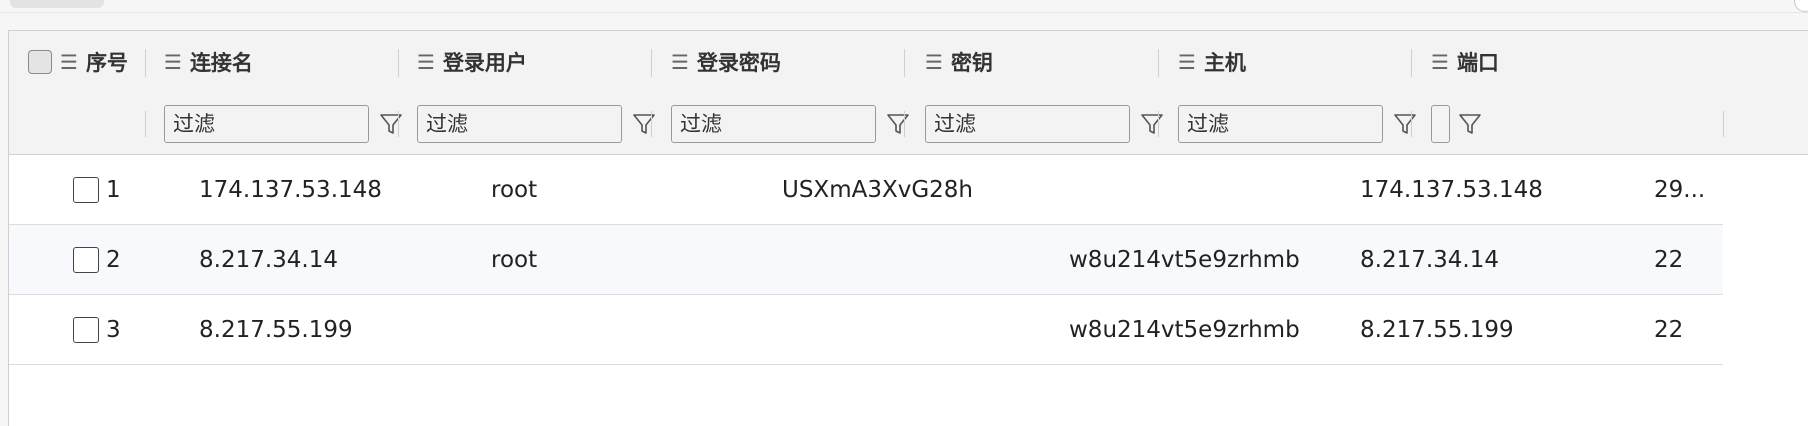 Image resolution: width=1808 pixels, height=426 pixels. I want to click on column-header-user: ☰ 登录用户, so click(529, 62).